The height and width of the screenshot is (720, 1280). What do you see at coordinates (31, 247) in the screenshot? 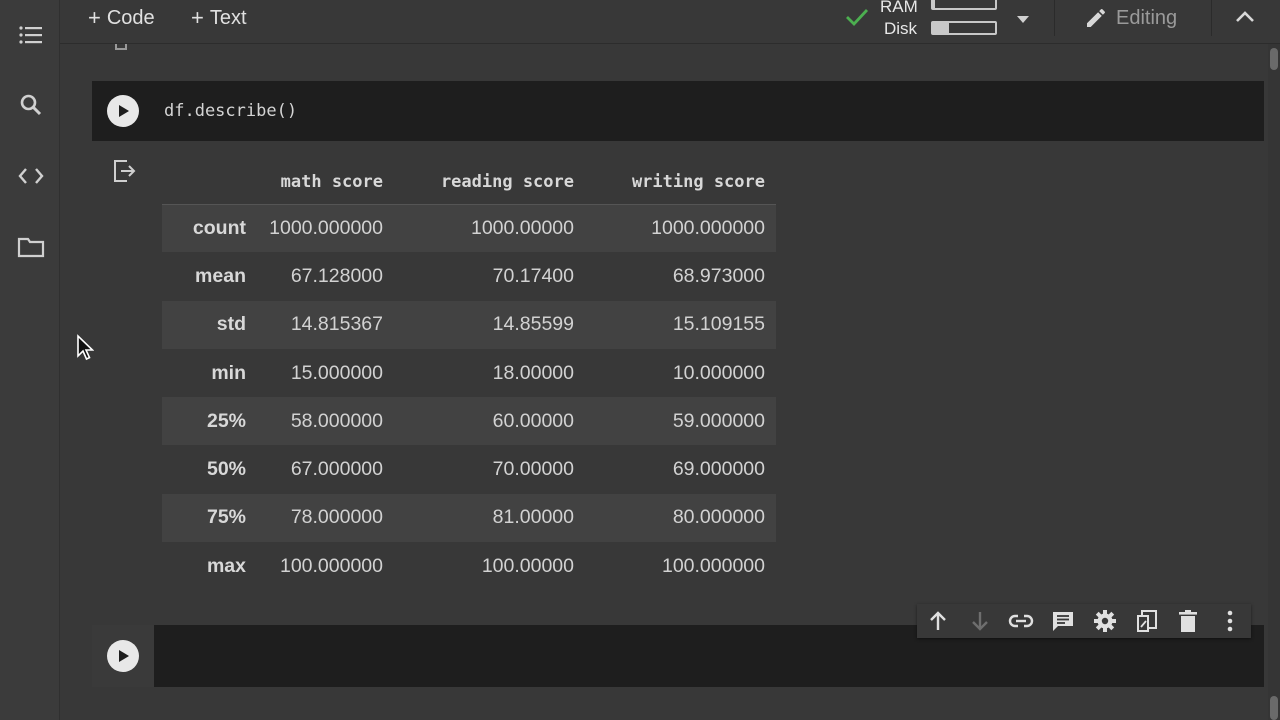
I see `folder-icon` at bounding box center [31, 247].